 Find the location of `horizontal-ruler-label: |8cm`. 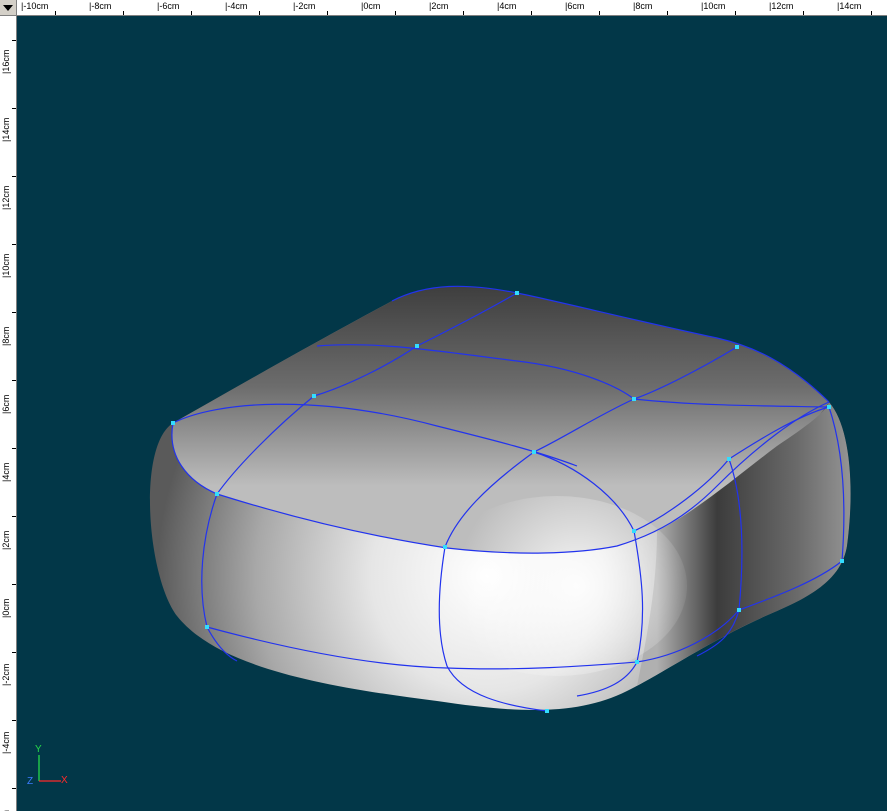

horizontal-ruler-label: |8cm is located at coordinates (643, 6).